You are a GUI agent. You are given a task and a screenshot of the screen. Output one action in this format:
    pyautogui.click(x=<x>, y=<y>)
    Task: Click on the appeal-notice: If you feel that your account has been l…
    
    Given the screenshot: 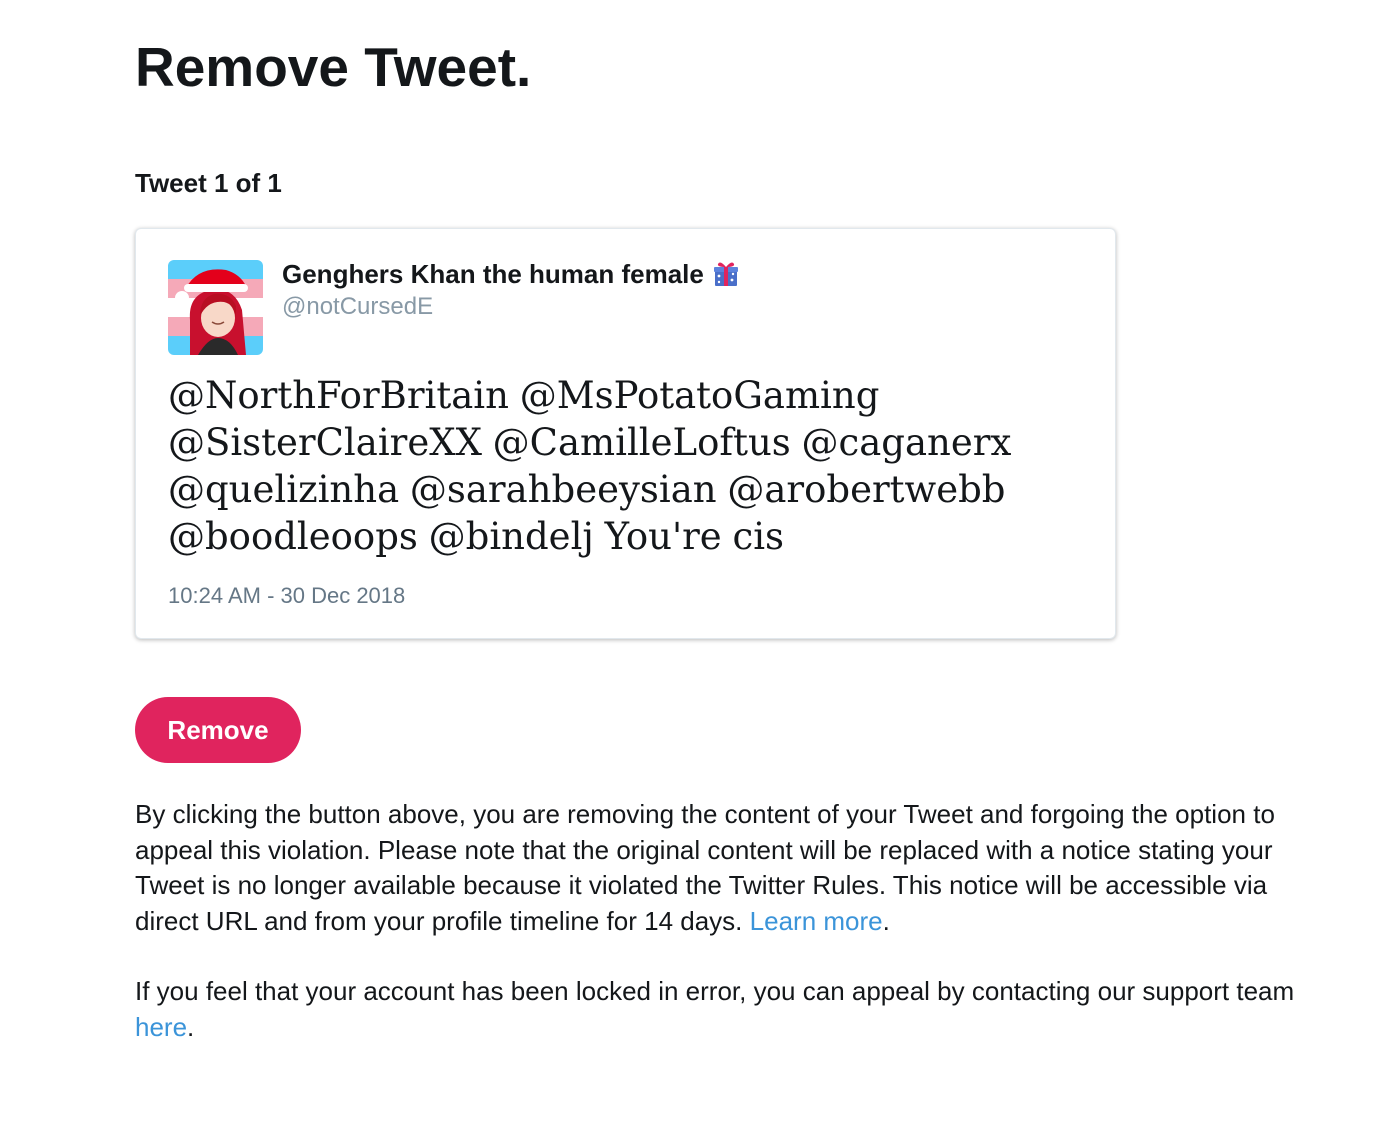 What is the action you would take?
    pyautogui.click(x=717, y=1009)
    